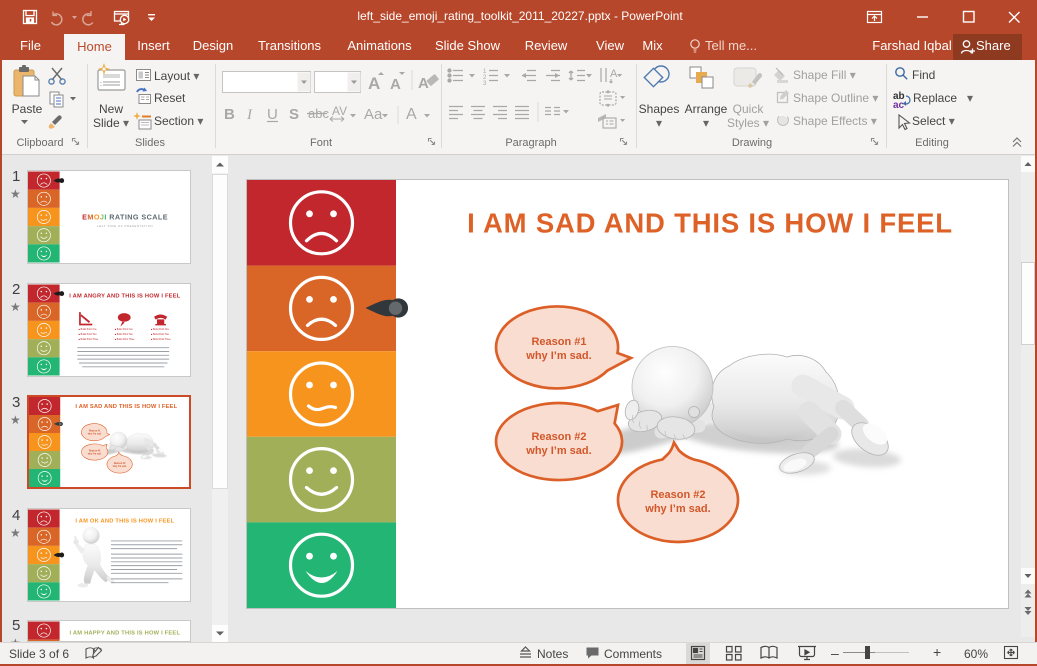 This screenshot has width=1037, height=666. I want to click on svg-text: 3, so click(485, 84).